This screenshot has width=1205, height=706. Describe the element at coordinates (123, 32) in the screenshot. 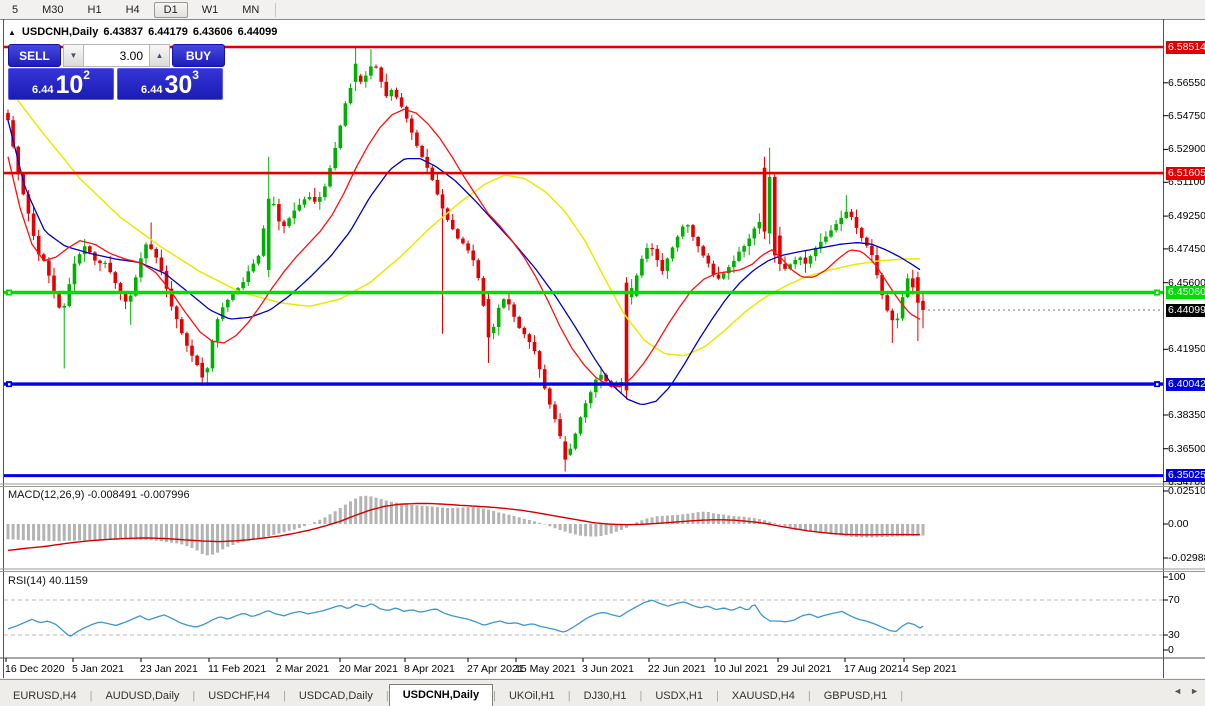

I see `ohlc-open: 6.43837` at that location.